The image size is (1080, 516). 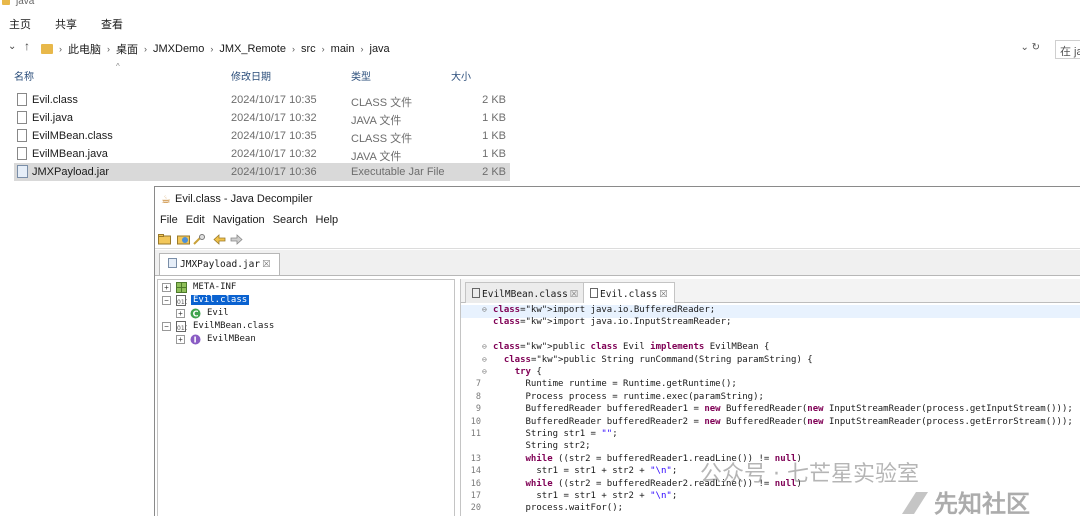 What do you see at coordinates (290, 221) in the screenshot?
I see `menu-search: Search` at bounding box center [290, 221].